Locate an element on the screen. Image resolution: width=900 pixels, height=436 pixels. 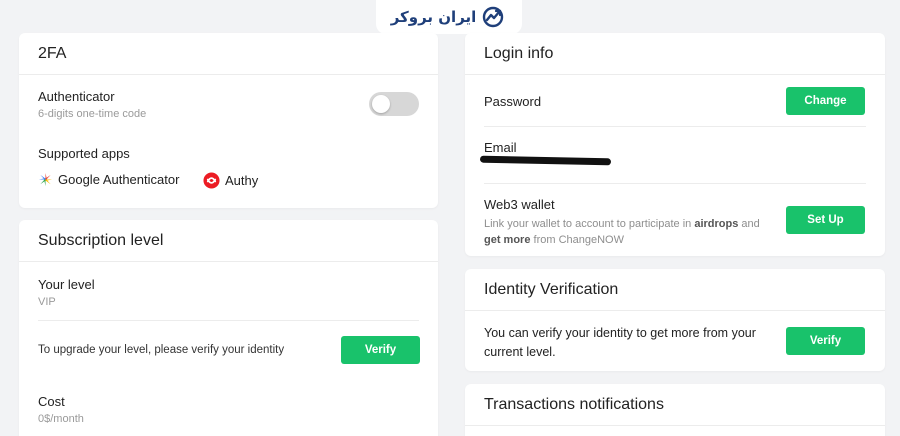
app-google-authenticator: Google Authenticator is located at coordinates (108, 179).